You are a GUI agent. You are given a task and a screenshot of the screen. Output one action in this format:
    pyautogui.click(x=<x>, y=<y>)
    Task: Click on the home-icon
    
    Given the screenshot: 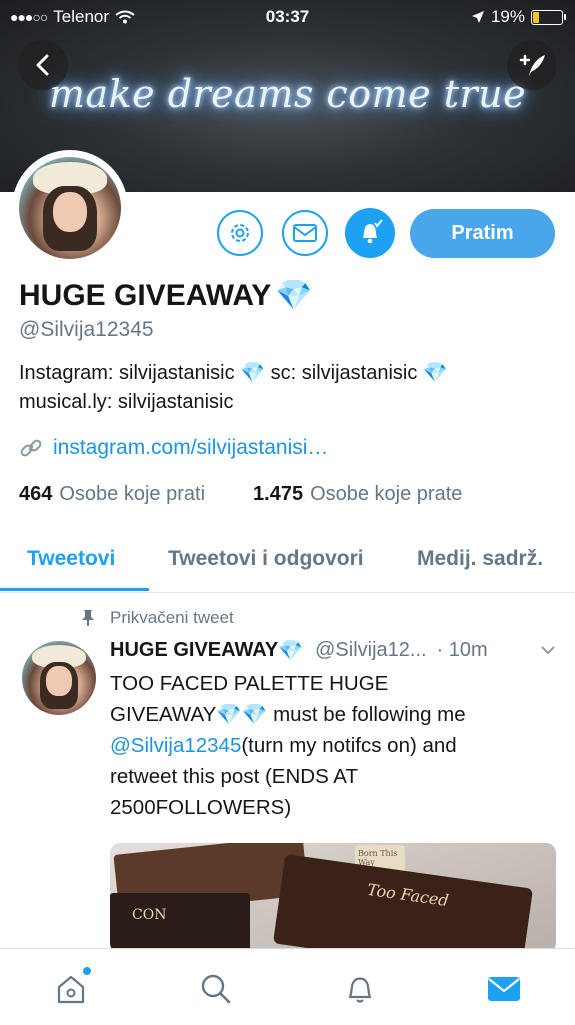 What is the action you would take?
    pyautogui.click(x=71, y=989)
    